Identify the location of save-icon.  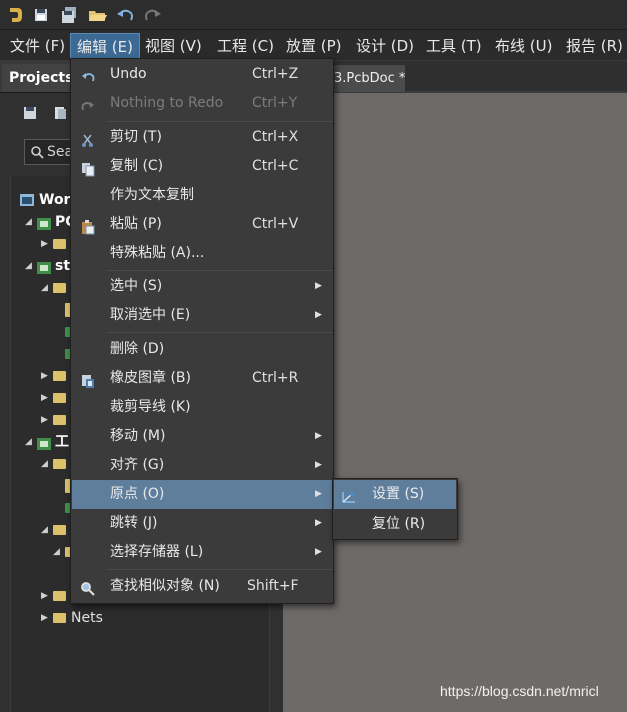
(41, 15).